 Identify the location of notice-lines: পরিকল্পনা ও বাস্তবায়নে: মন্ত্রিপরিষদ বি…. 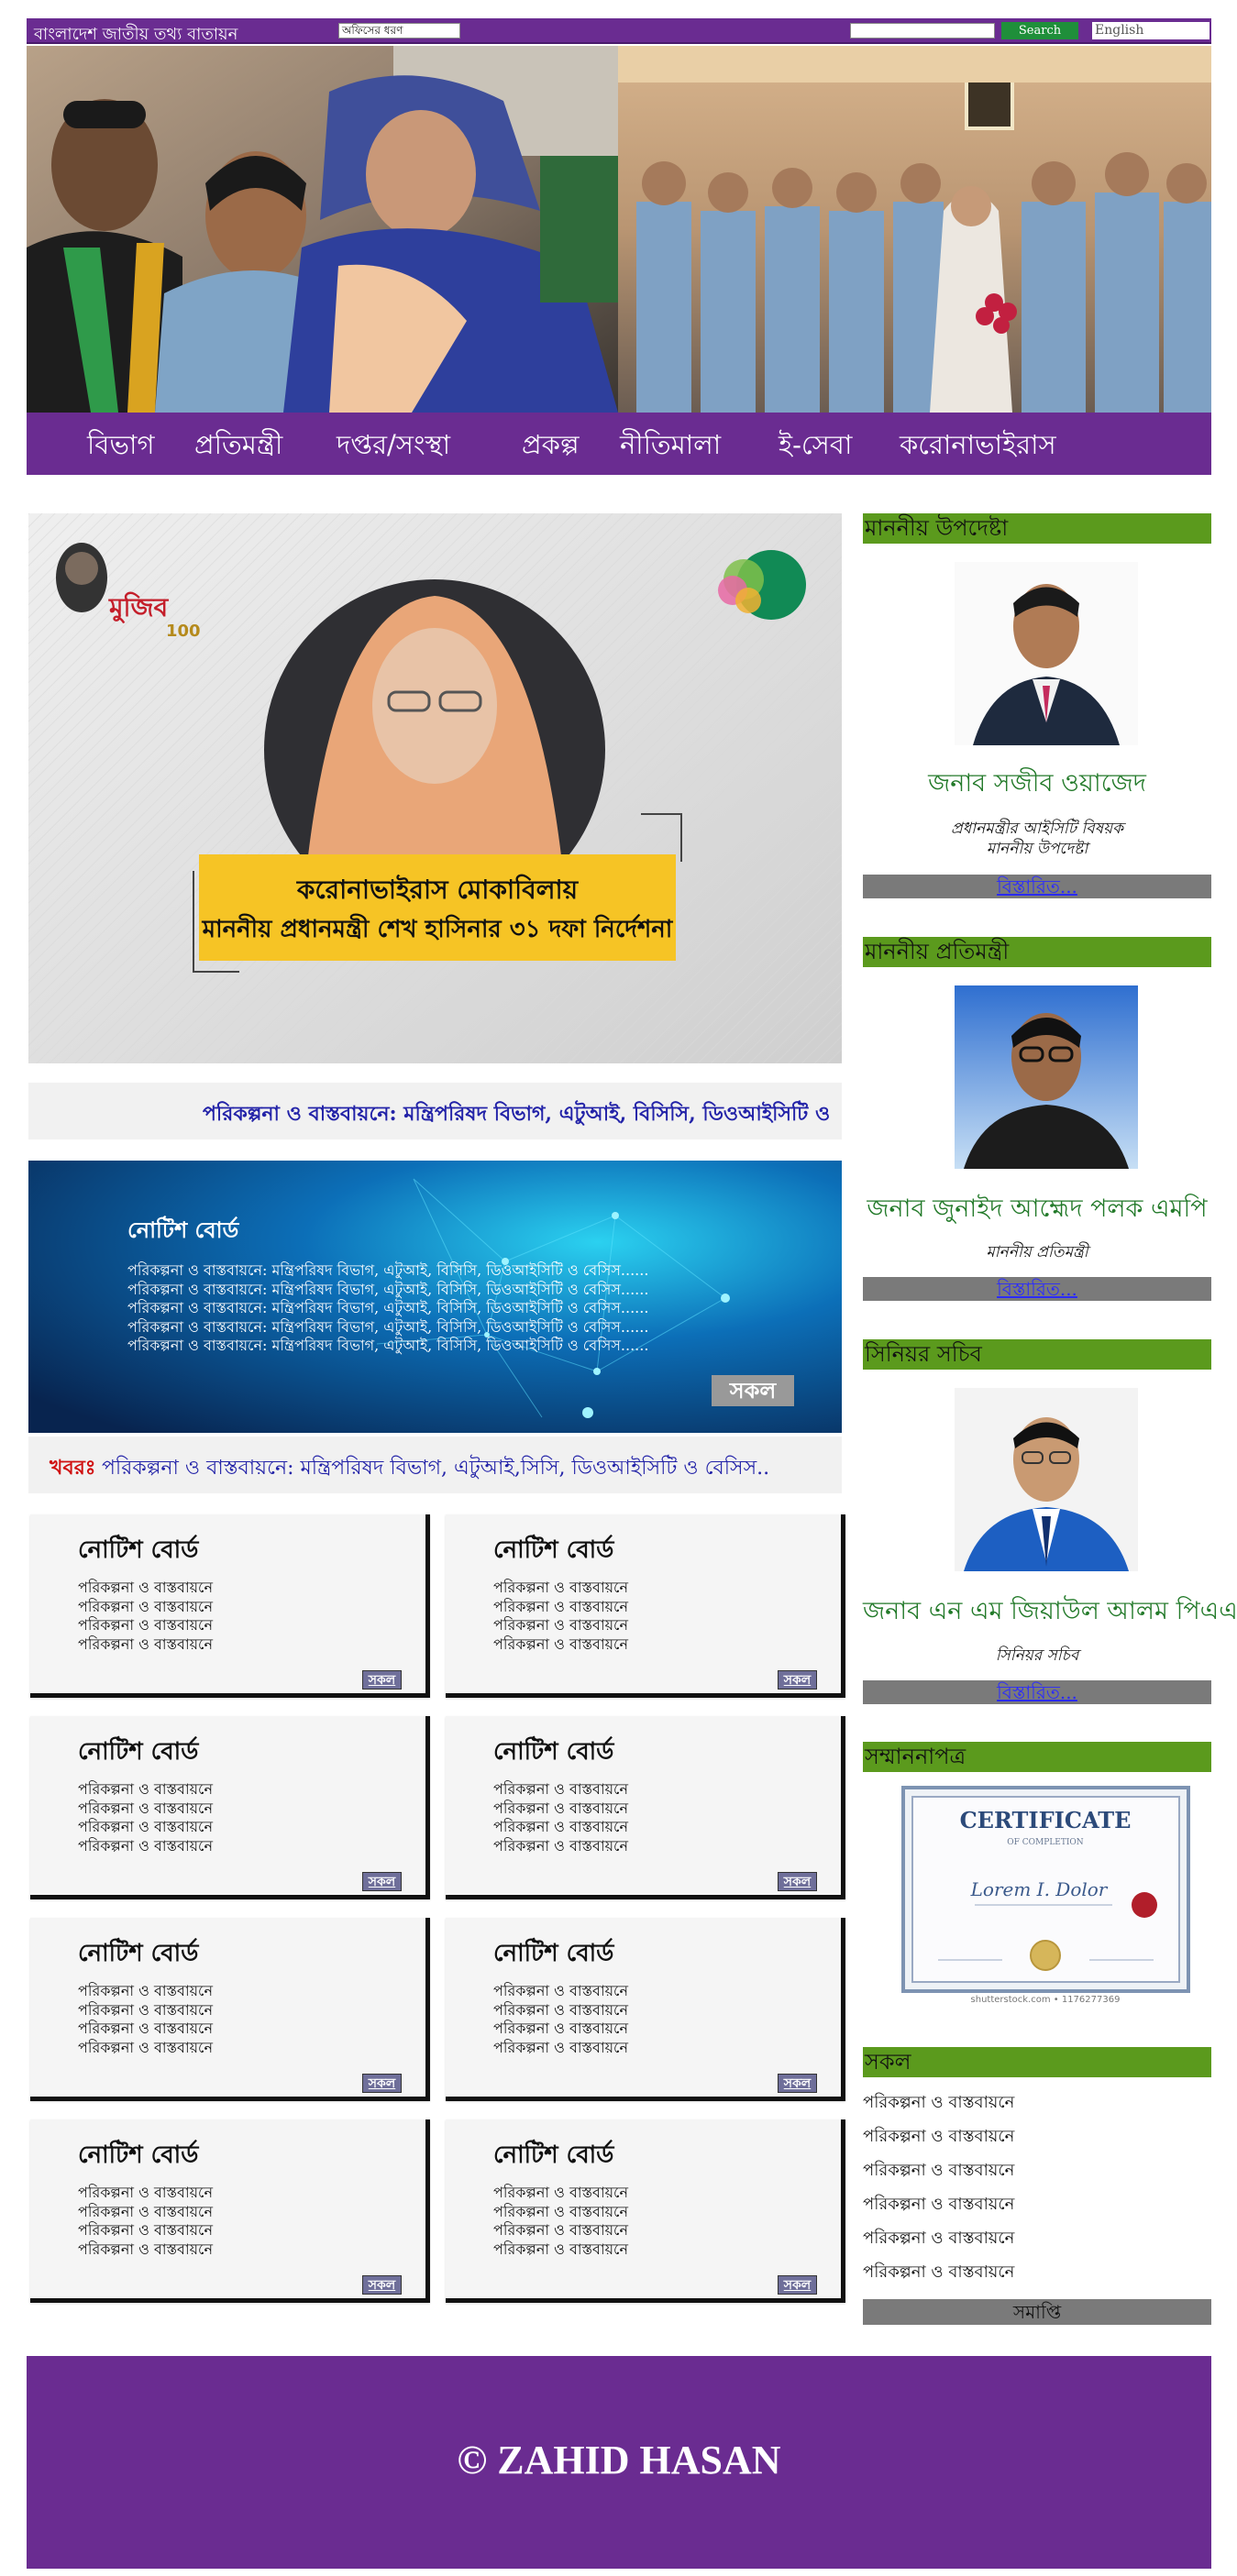
(388, 1308).